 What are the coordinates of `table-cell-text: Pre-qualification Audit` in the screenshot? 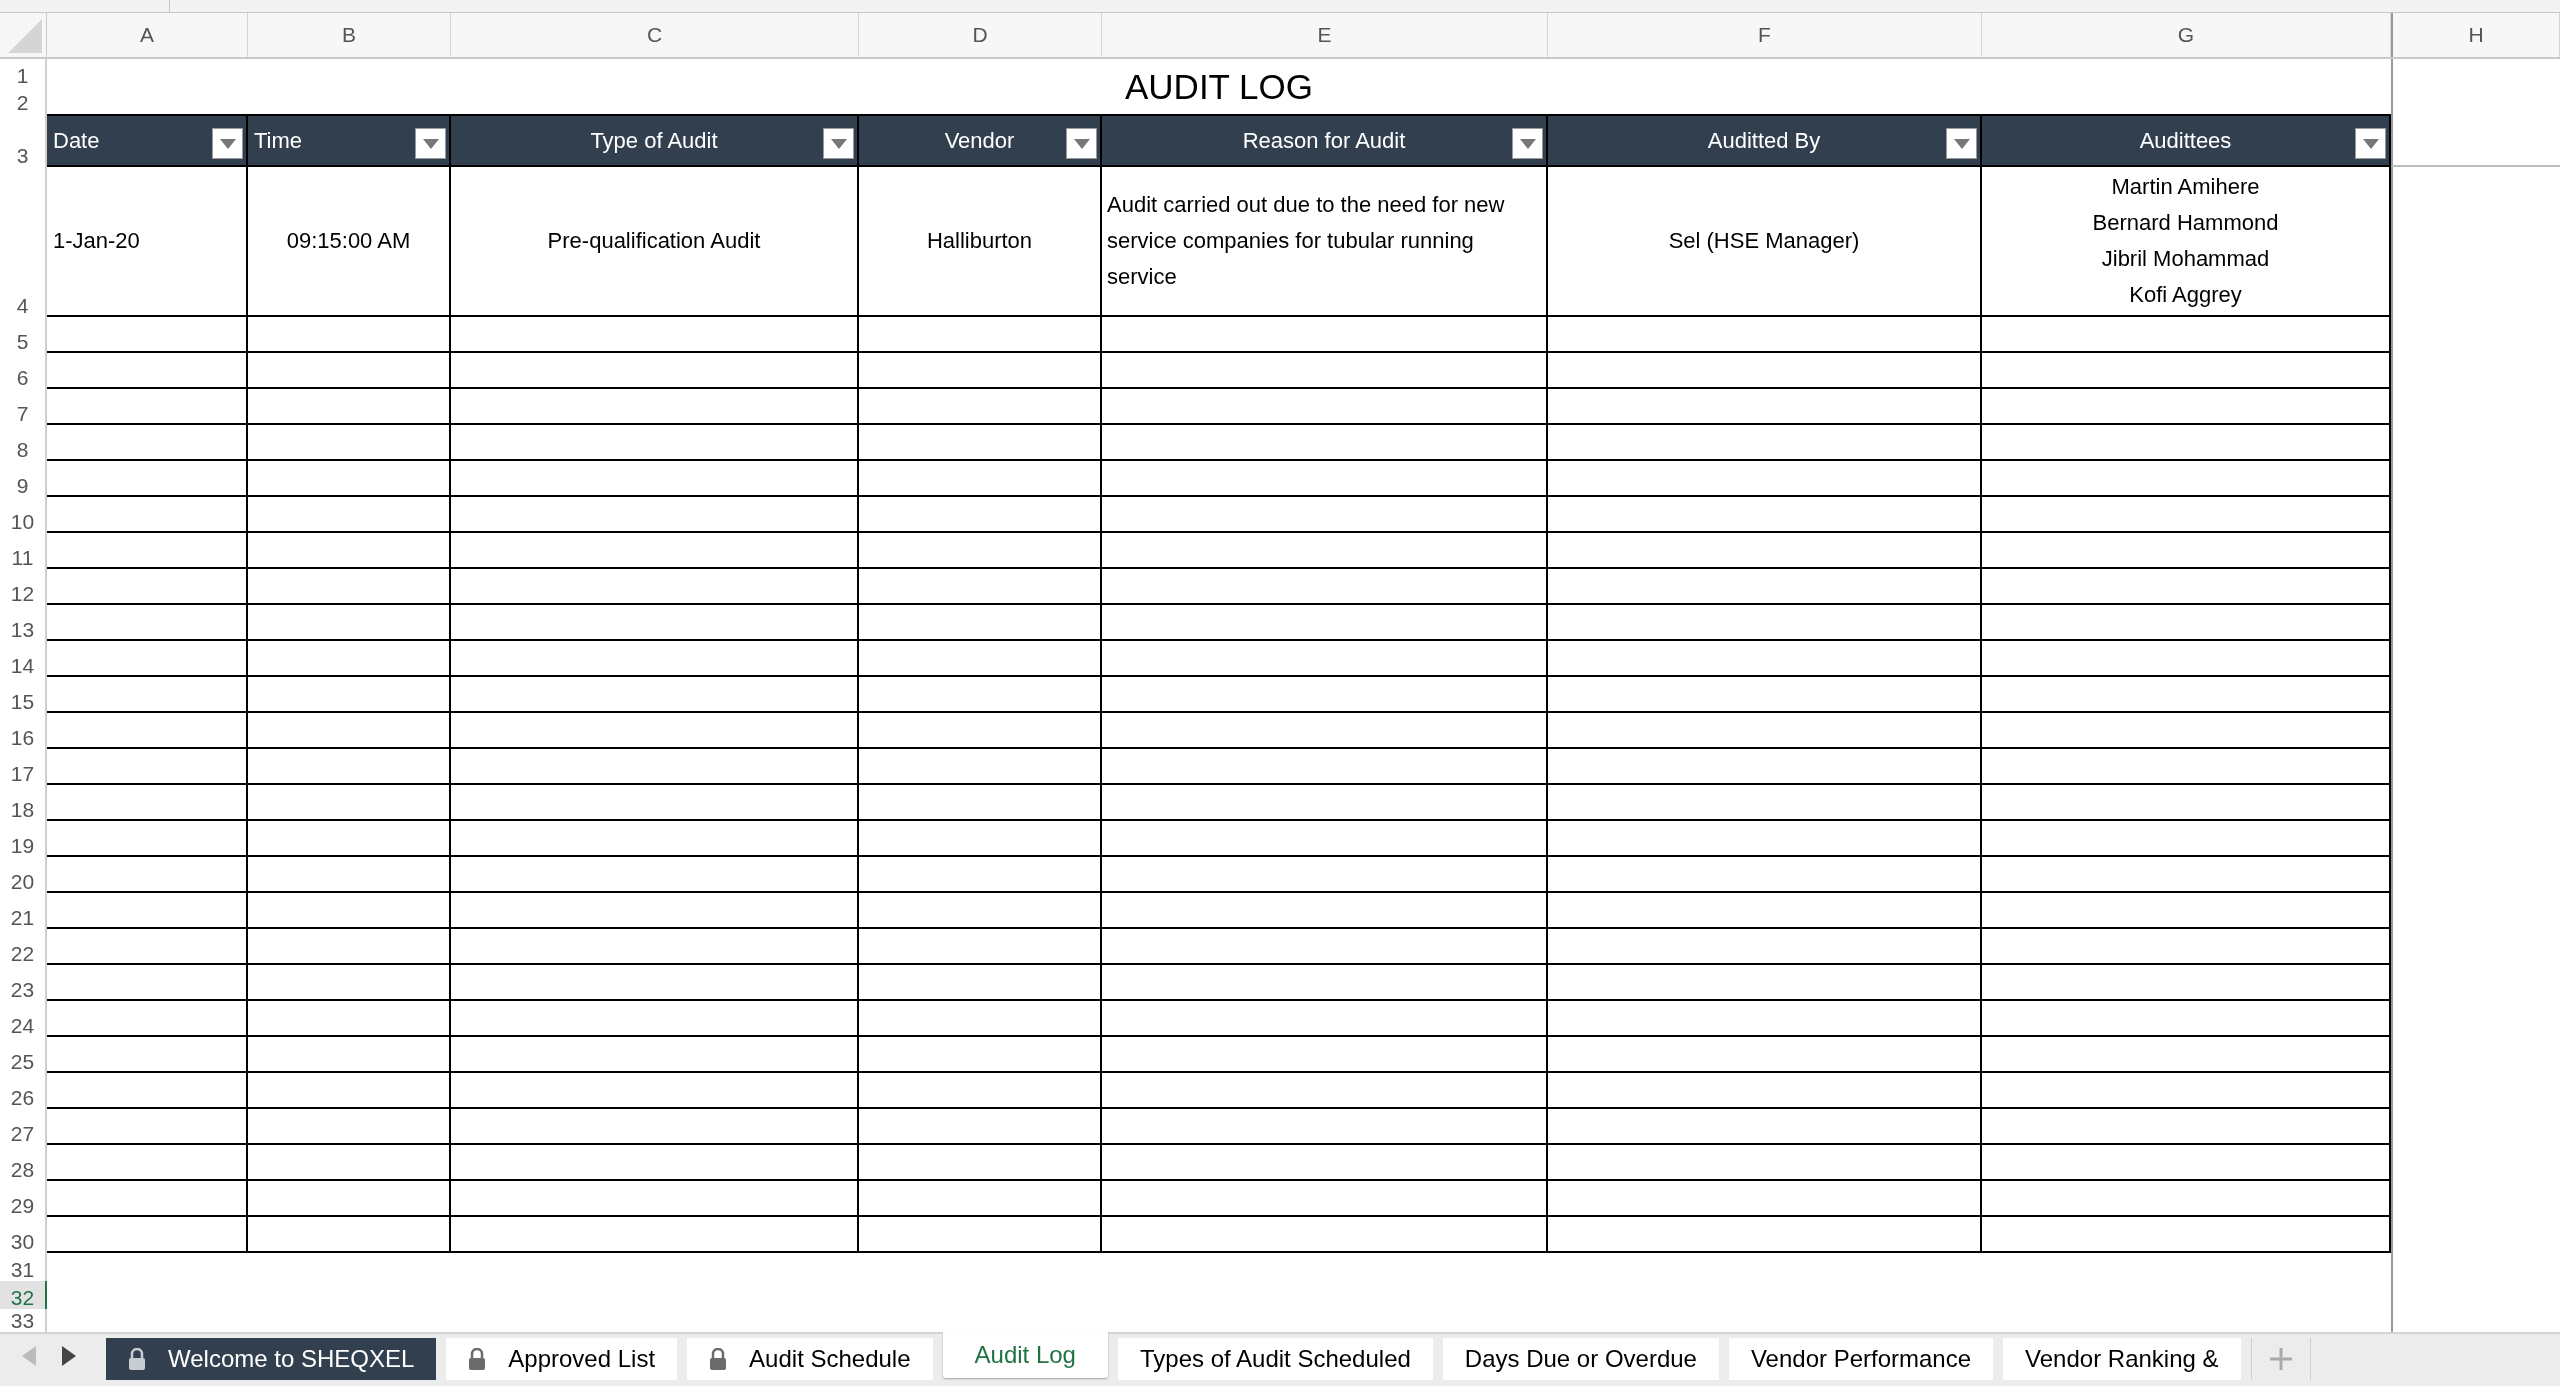 It's located at (654, 241).